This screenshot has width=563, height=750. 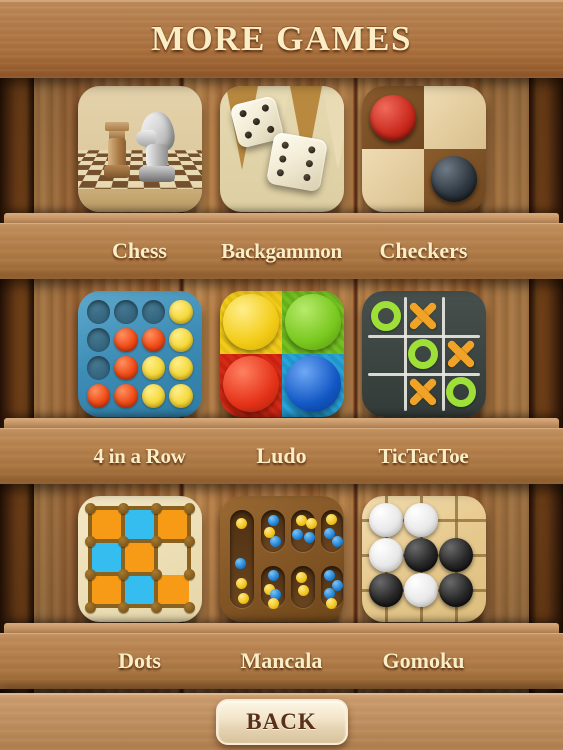 I want to click on game-label-tictactoe: TicTacToe, so click(x=423, y=455).